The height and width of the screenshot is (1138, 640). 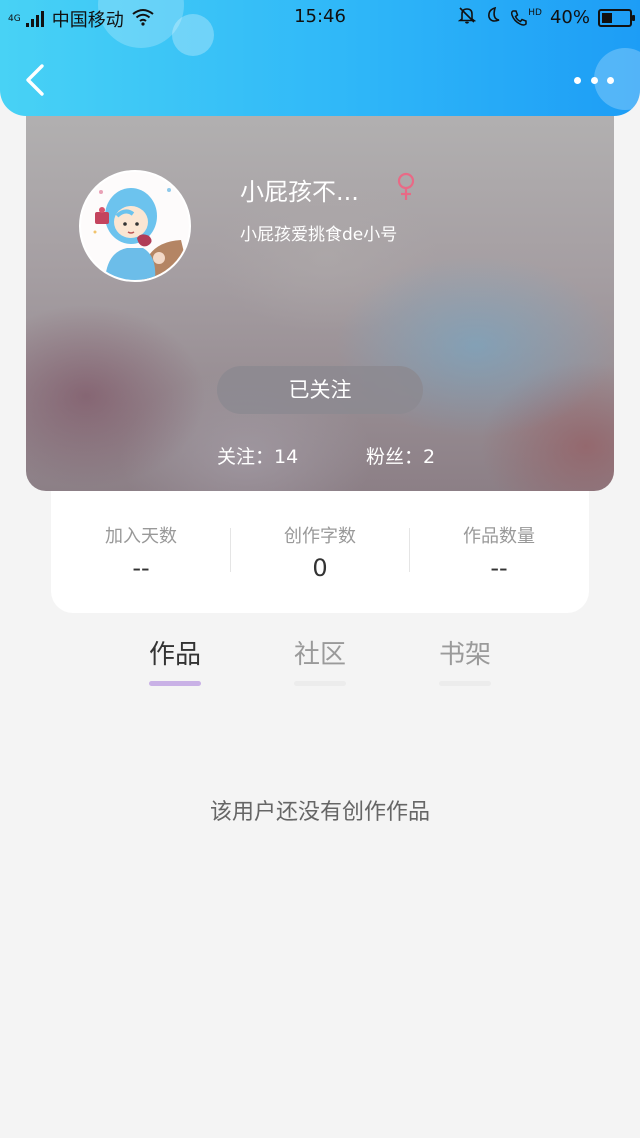 What do you see at coordinates (400, 455) in the screenshot?
I see `followers-count: 粉丝：2` at bounding box center [400, 455].